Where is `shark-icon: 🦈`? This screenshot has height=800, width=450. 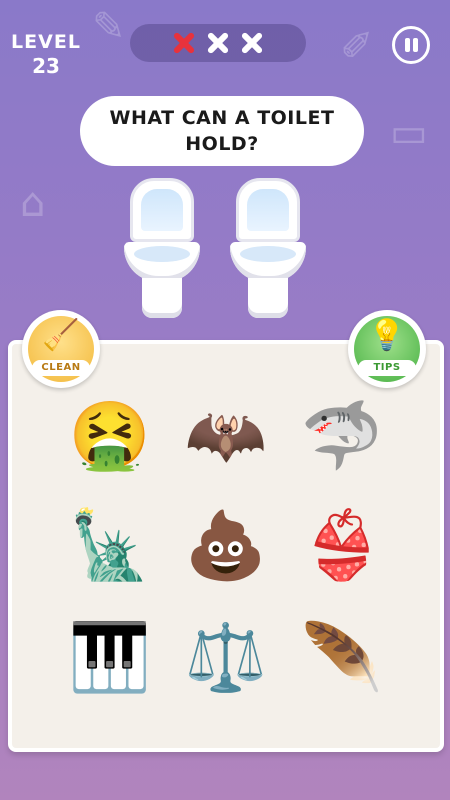
shark-icon: 🦈 is located at coordinates (342, 436).